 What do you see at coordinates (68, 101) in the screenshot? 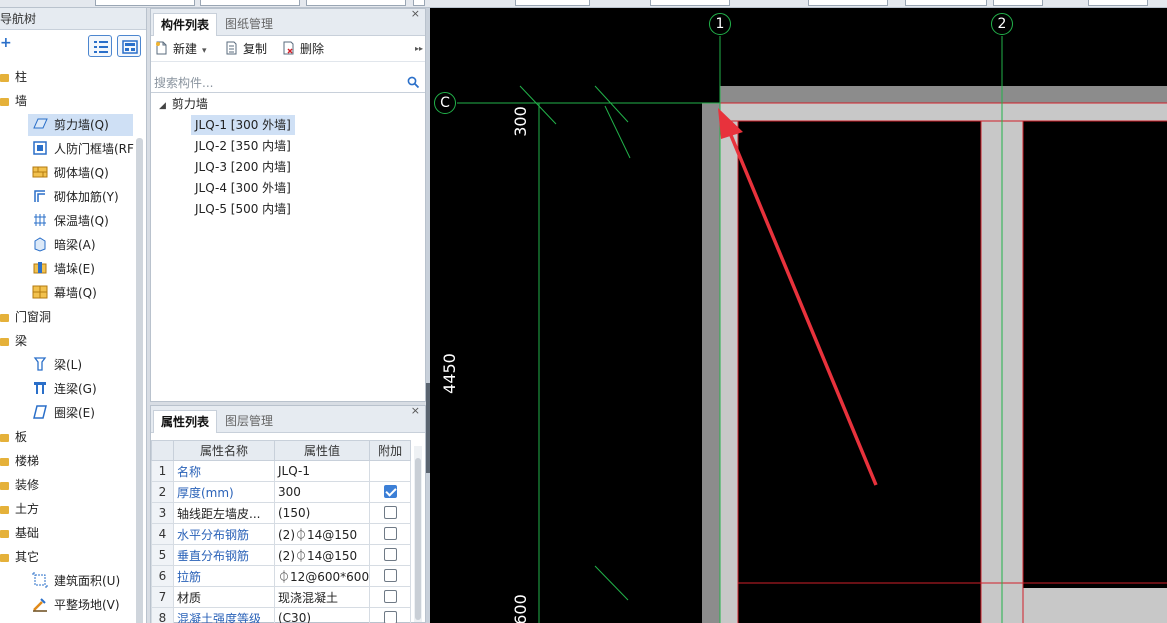
I see `nav-item: 墙` at bounding box center [68, 101].